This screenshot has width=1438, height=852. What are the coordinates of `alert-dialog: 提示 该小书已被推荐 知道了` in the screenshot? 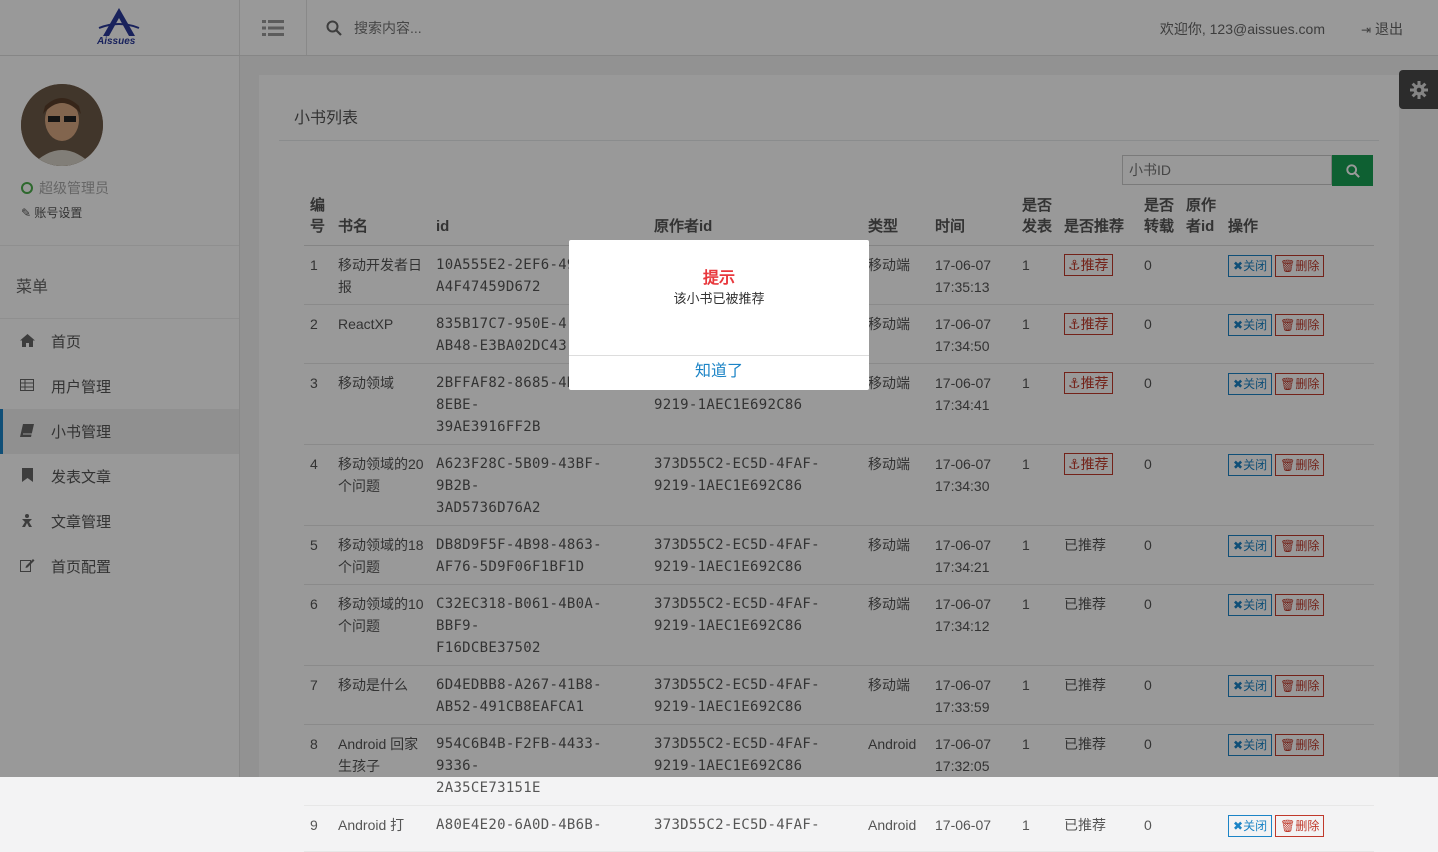 It's located at (719, 315).